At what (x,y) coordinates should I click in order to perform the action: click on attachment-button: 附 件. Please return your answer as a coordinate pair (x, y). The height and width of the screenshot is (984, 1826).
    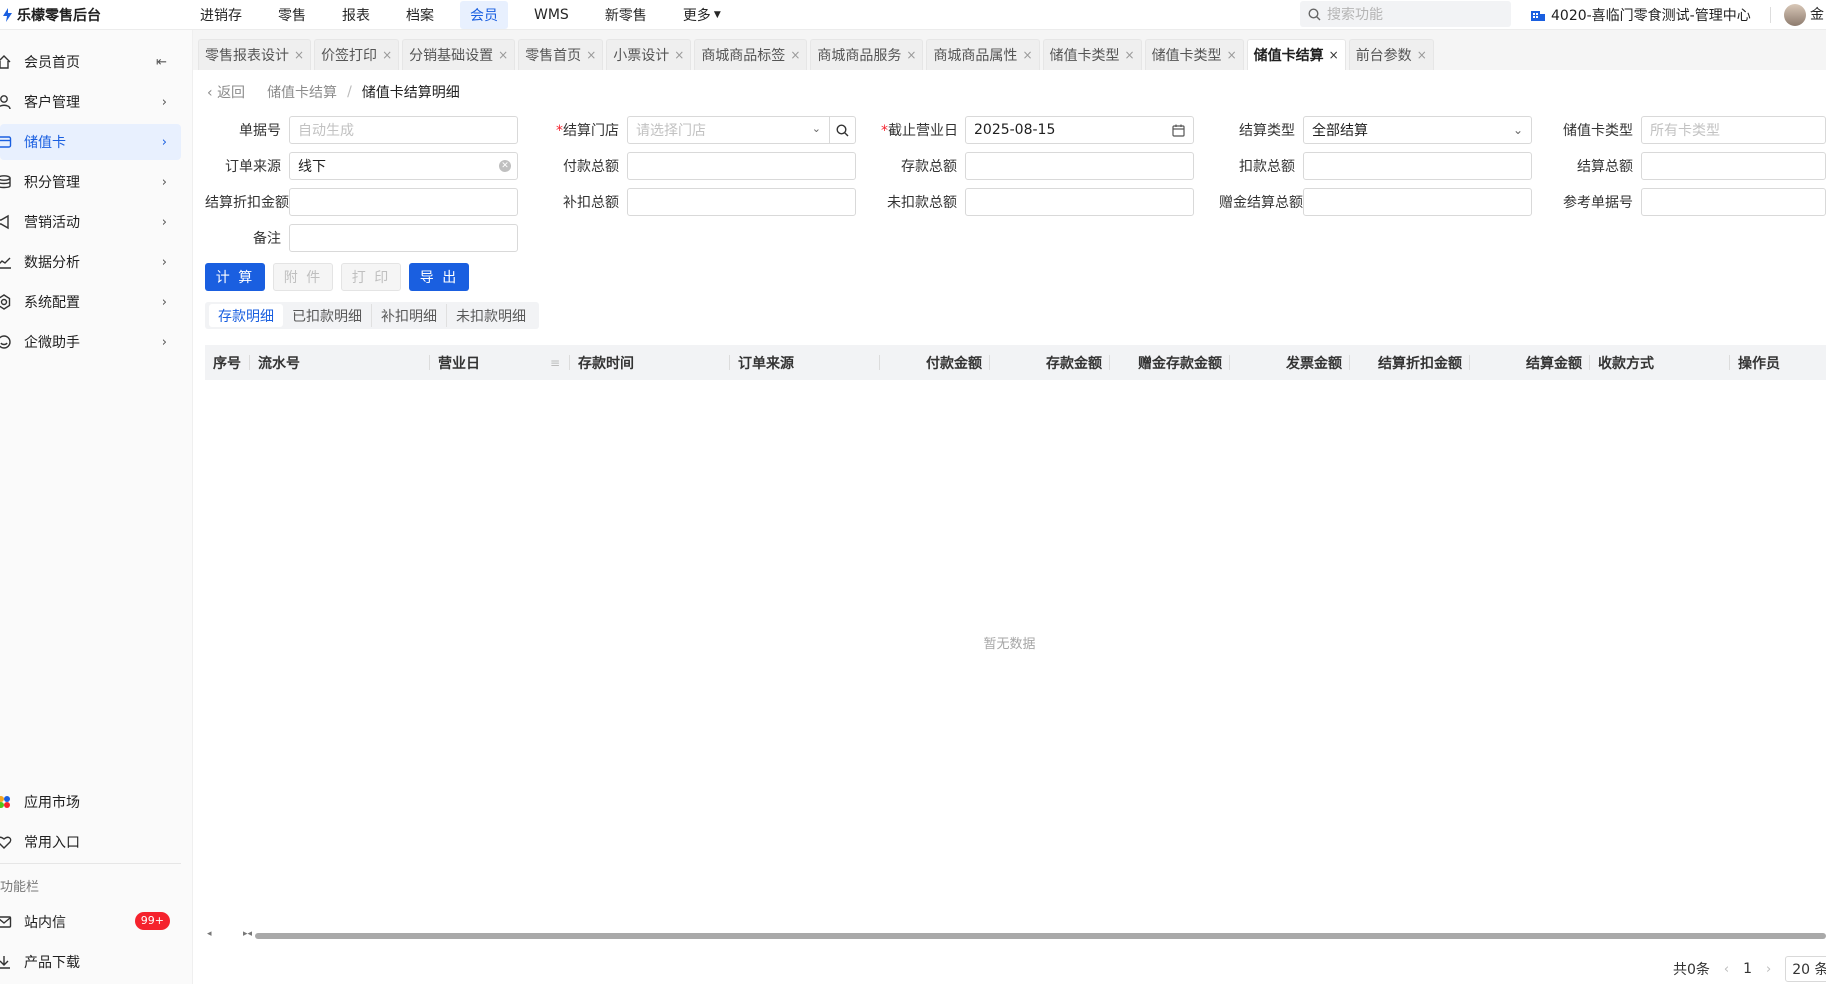
    Looking at the image, I should click on (303, 277).